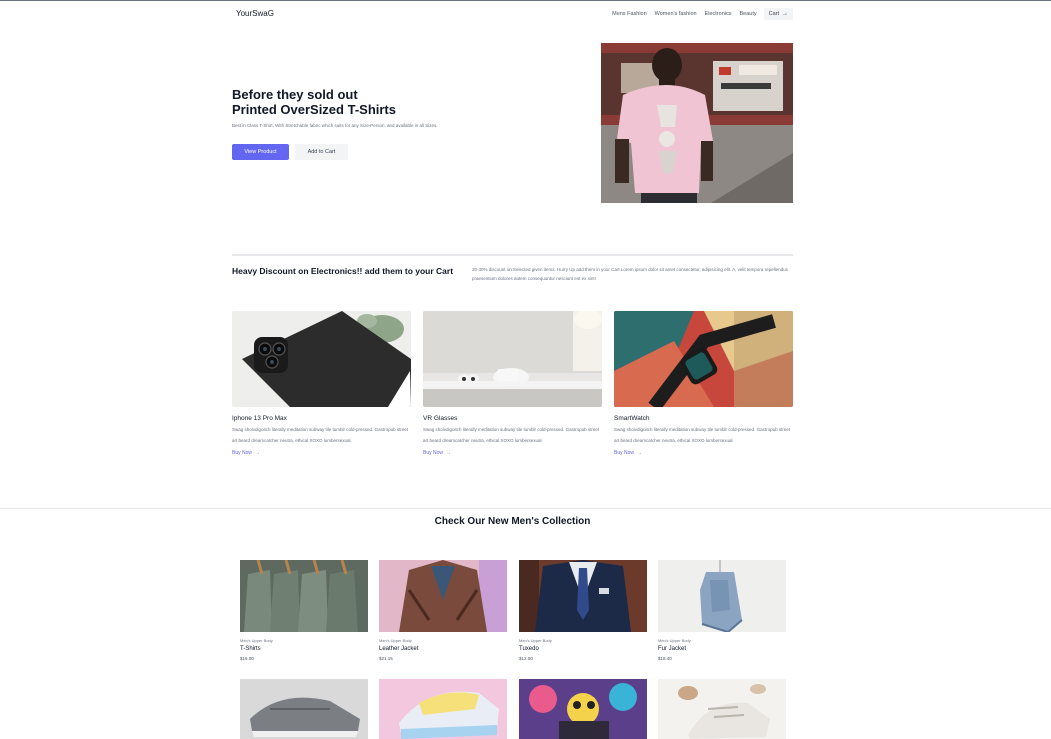 This screenshot has height=739, width=1051. Describe the element at coordinates (703, 359) in the screenshot. I see `smartwatch-image` at that location.